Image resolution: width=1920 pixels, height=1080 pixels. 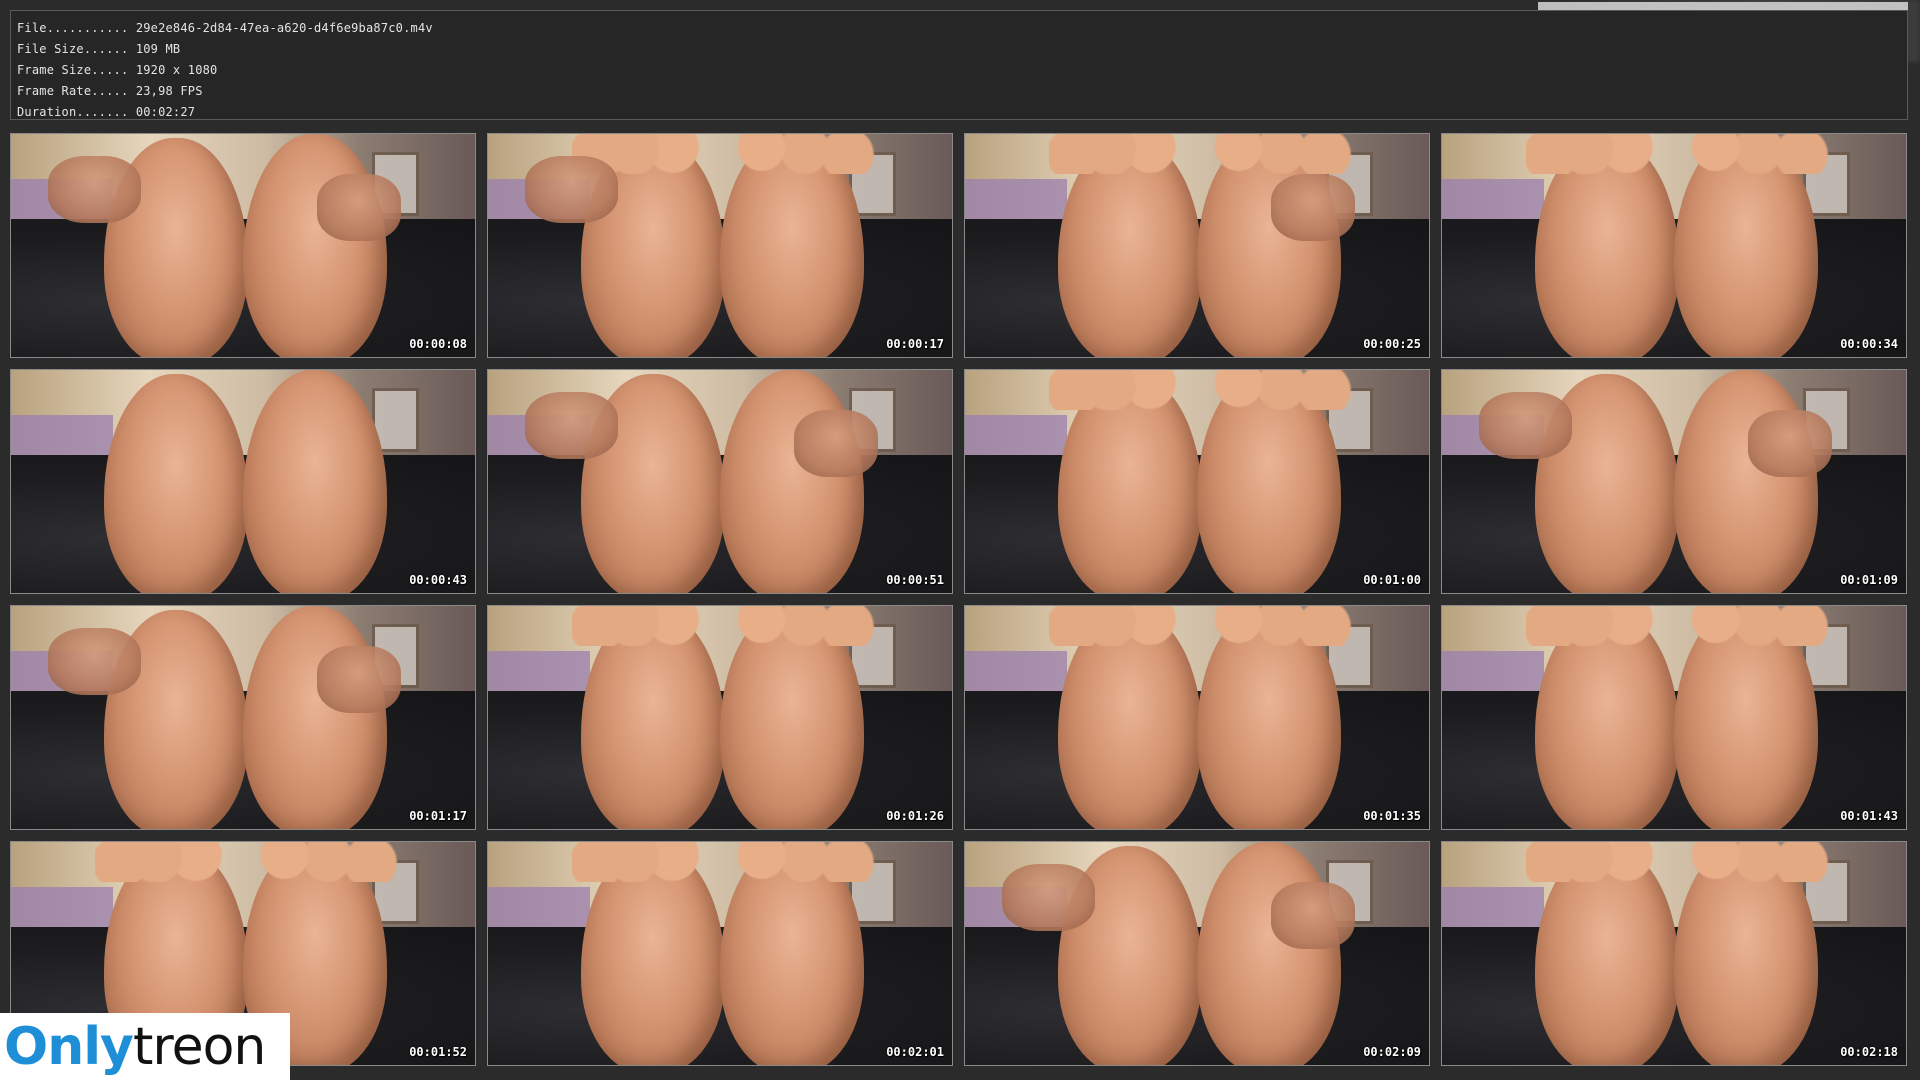 I want to click on info-value: 00:02:27, so click(x=165, y=112).